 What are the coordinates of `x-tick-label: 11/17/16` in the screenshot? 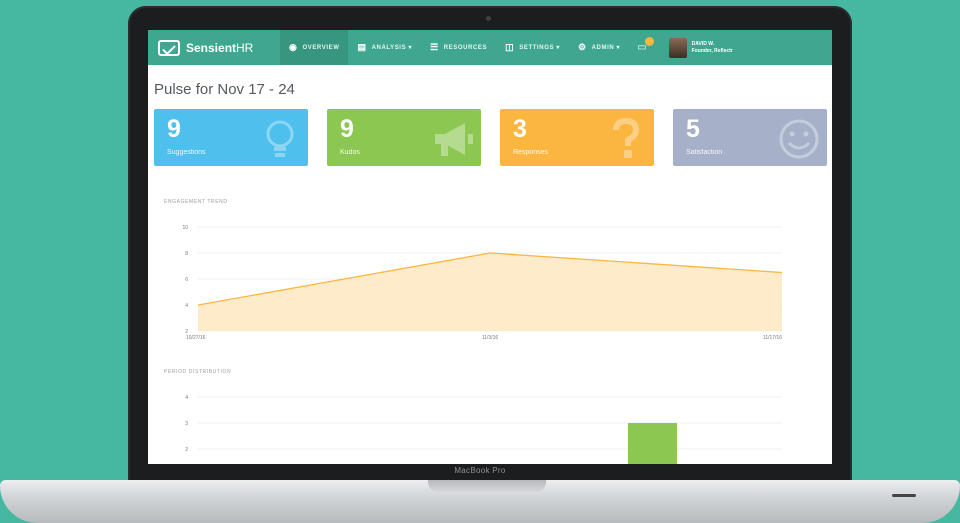 It's located at (772, 338).